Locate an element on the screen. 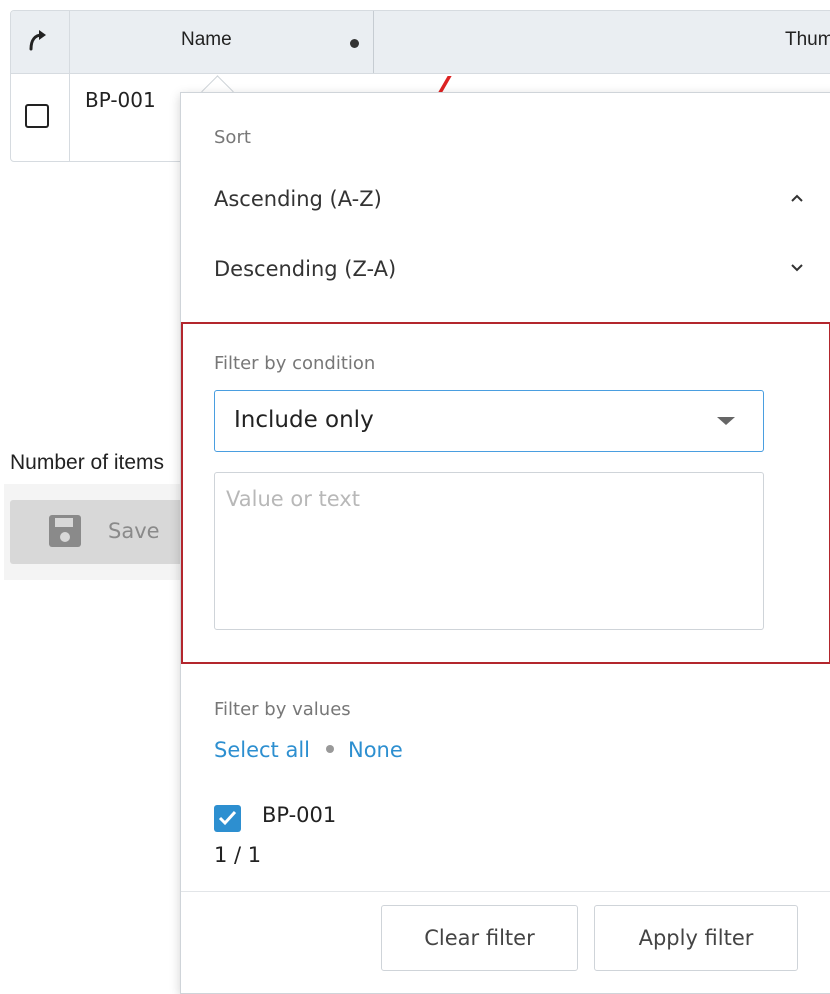 This screenshot has width=830, height=994. clear-filter-button: Clear filter is located at coordinates (479, 938).